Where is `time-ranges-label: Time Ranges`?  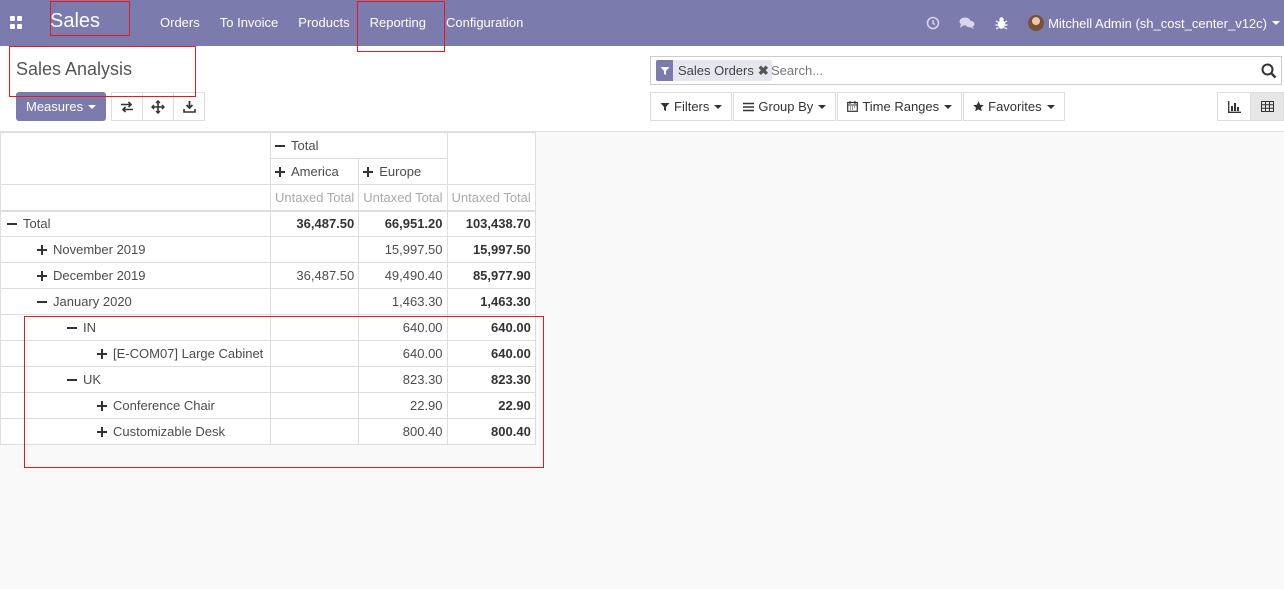
time-ranges-label: Time Ranges is located at coordinates (901, 106).